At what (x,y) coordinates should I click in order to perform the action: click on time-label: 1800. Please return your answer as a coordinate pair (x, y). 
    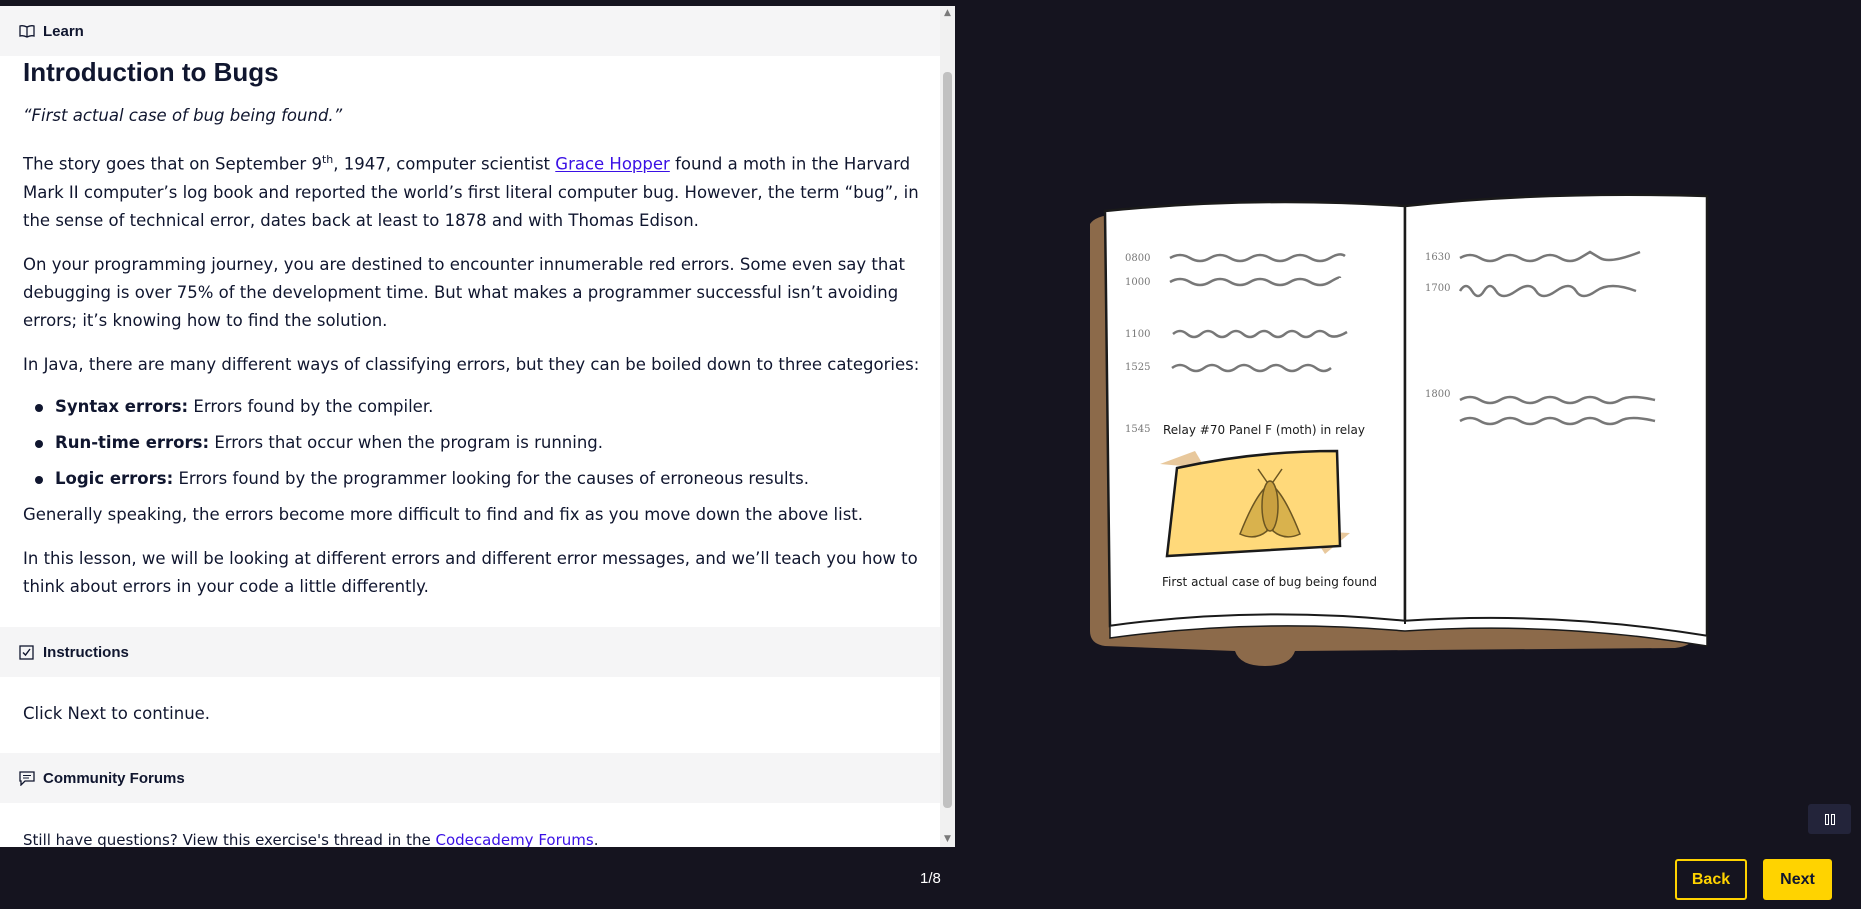
    Looking at the image, I should click on (1437, 394).